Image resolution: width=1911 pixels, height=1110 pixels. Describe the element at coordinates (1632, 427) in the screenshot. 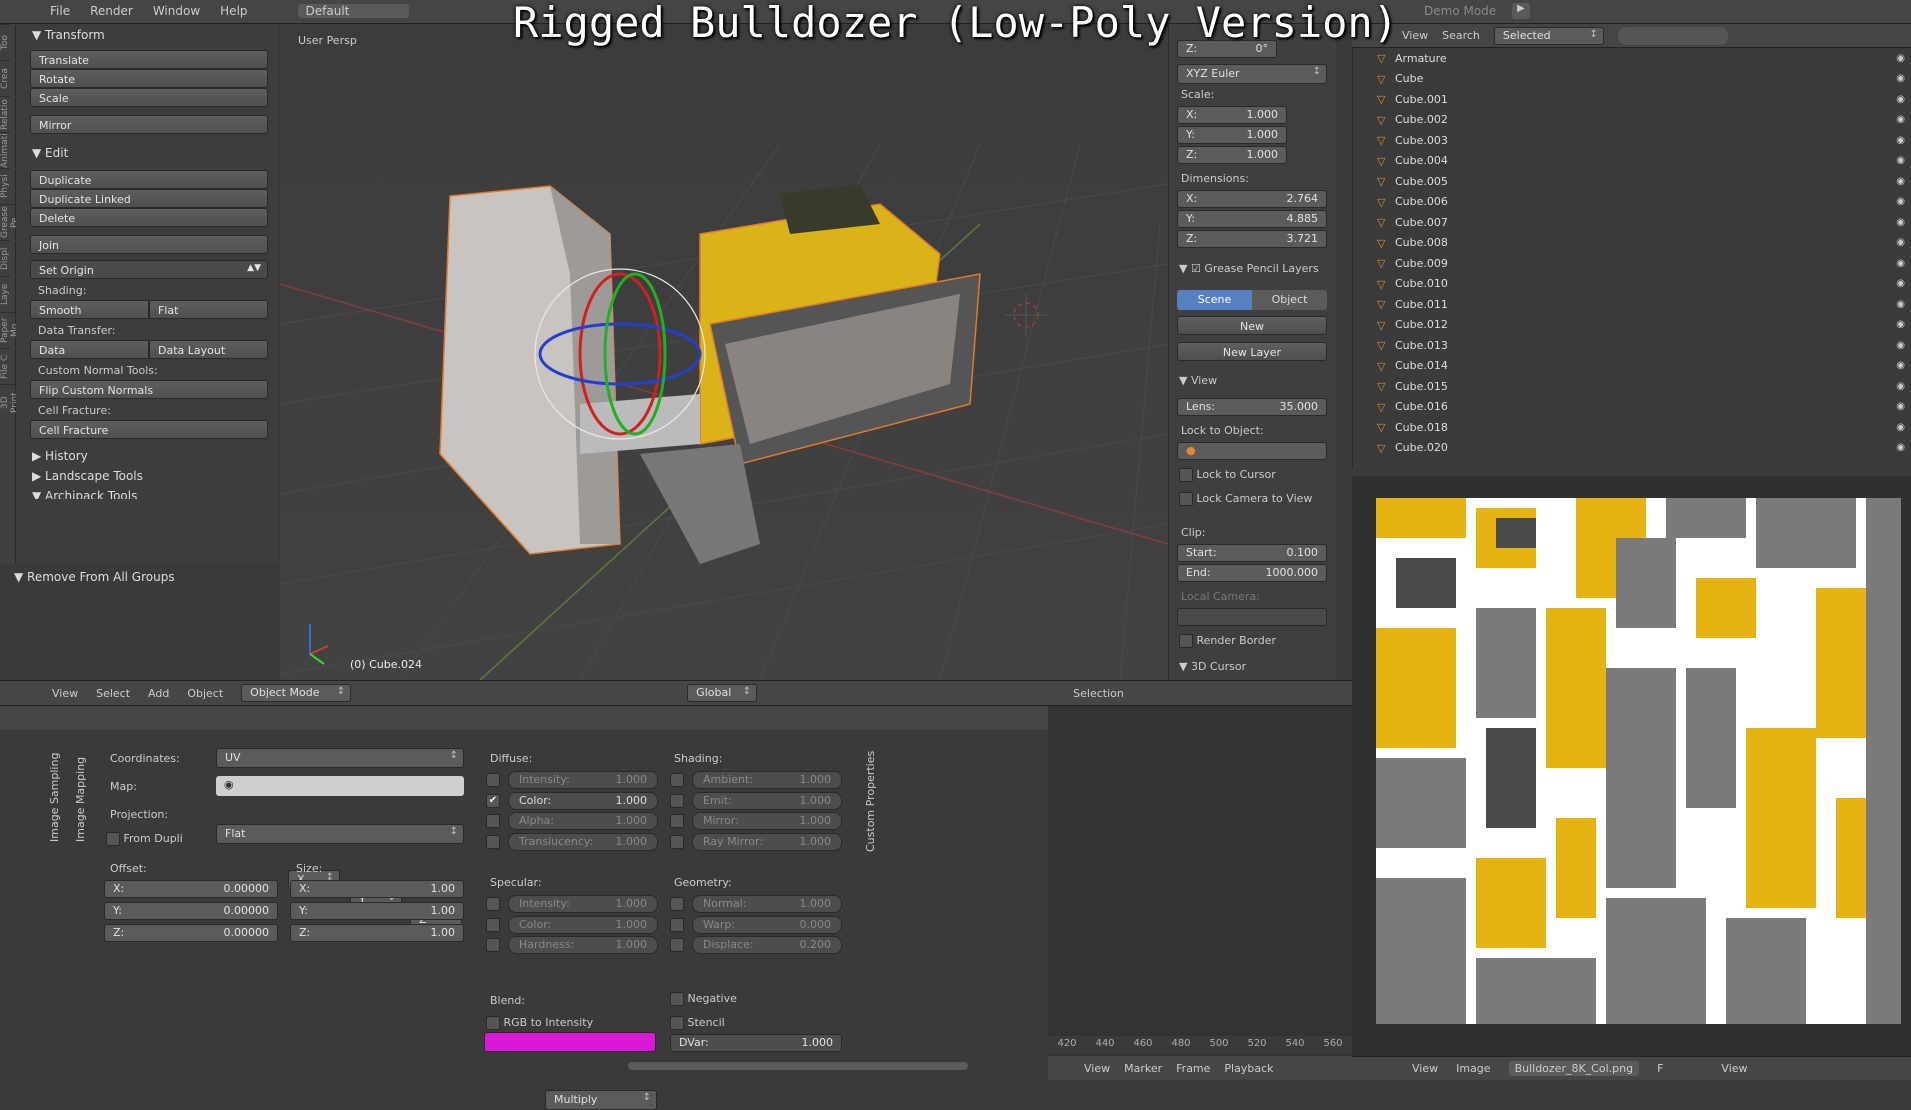

I see `outliner-item: ▽ Cube.018 ◉` at that location.